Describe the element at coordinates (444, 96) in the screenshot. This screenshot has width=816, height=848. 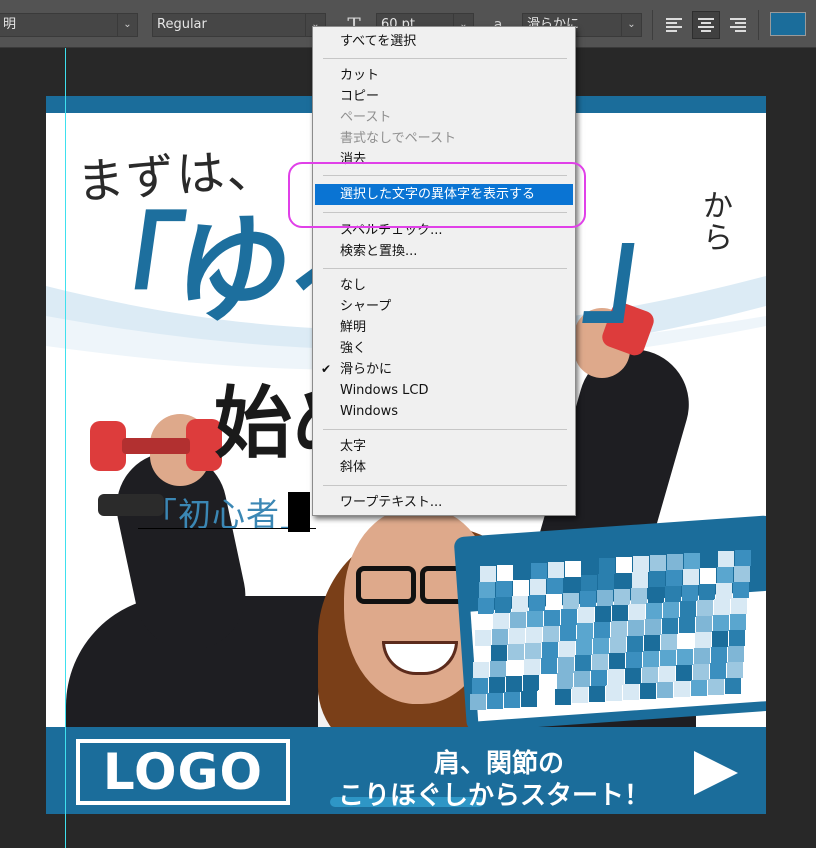
I see `menu-item-copy: コピー` at that location.